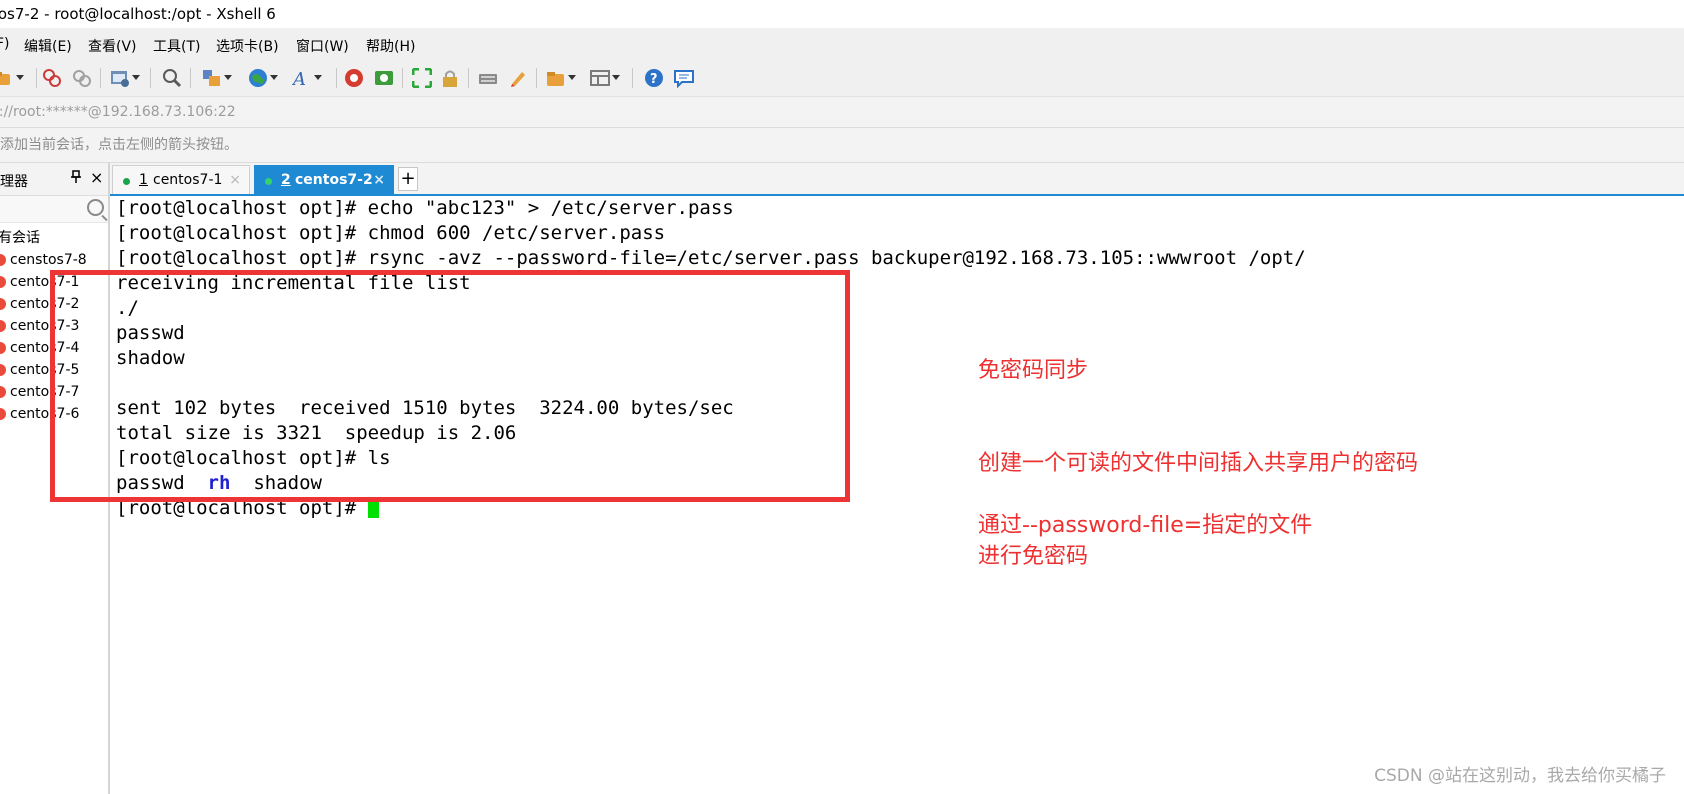  What do you see at coordinates (118, 112) in the screenshot?
I see `address-value: h://root:******@192.168.73.106:22` at bounding box center [118, 112].